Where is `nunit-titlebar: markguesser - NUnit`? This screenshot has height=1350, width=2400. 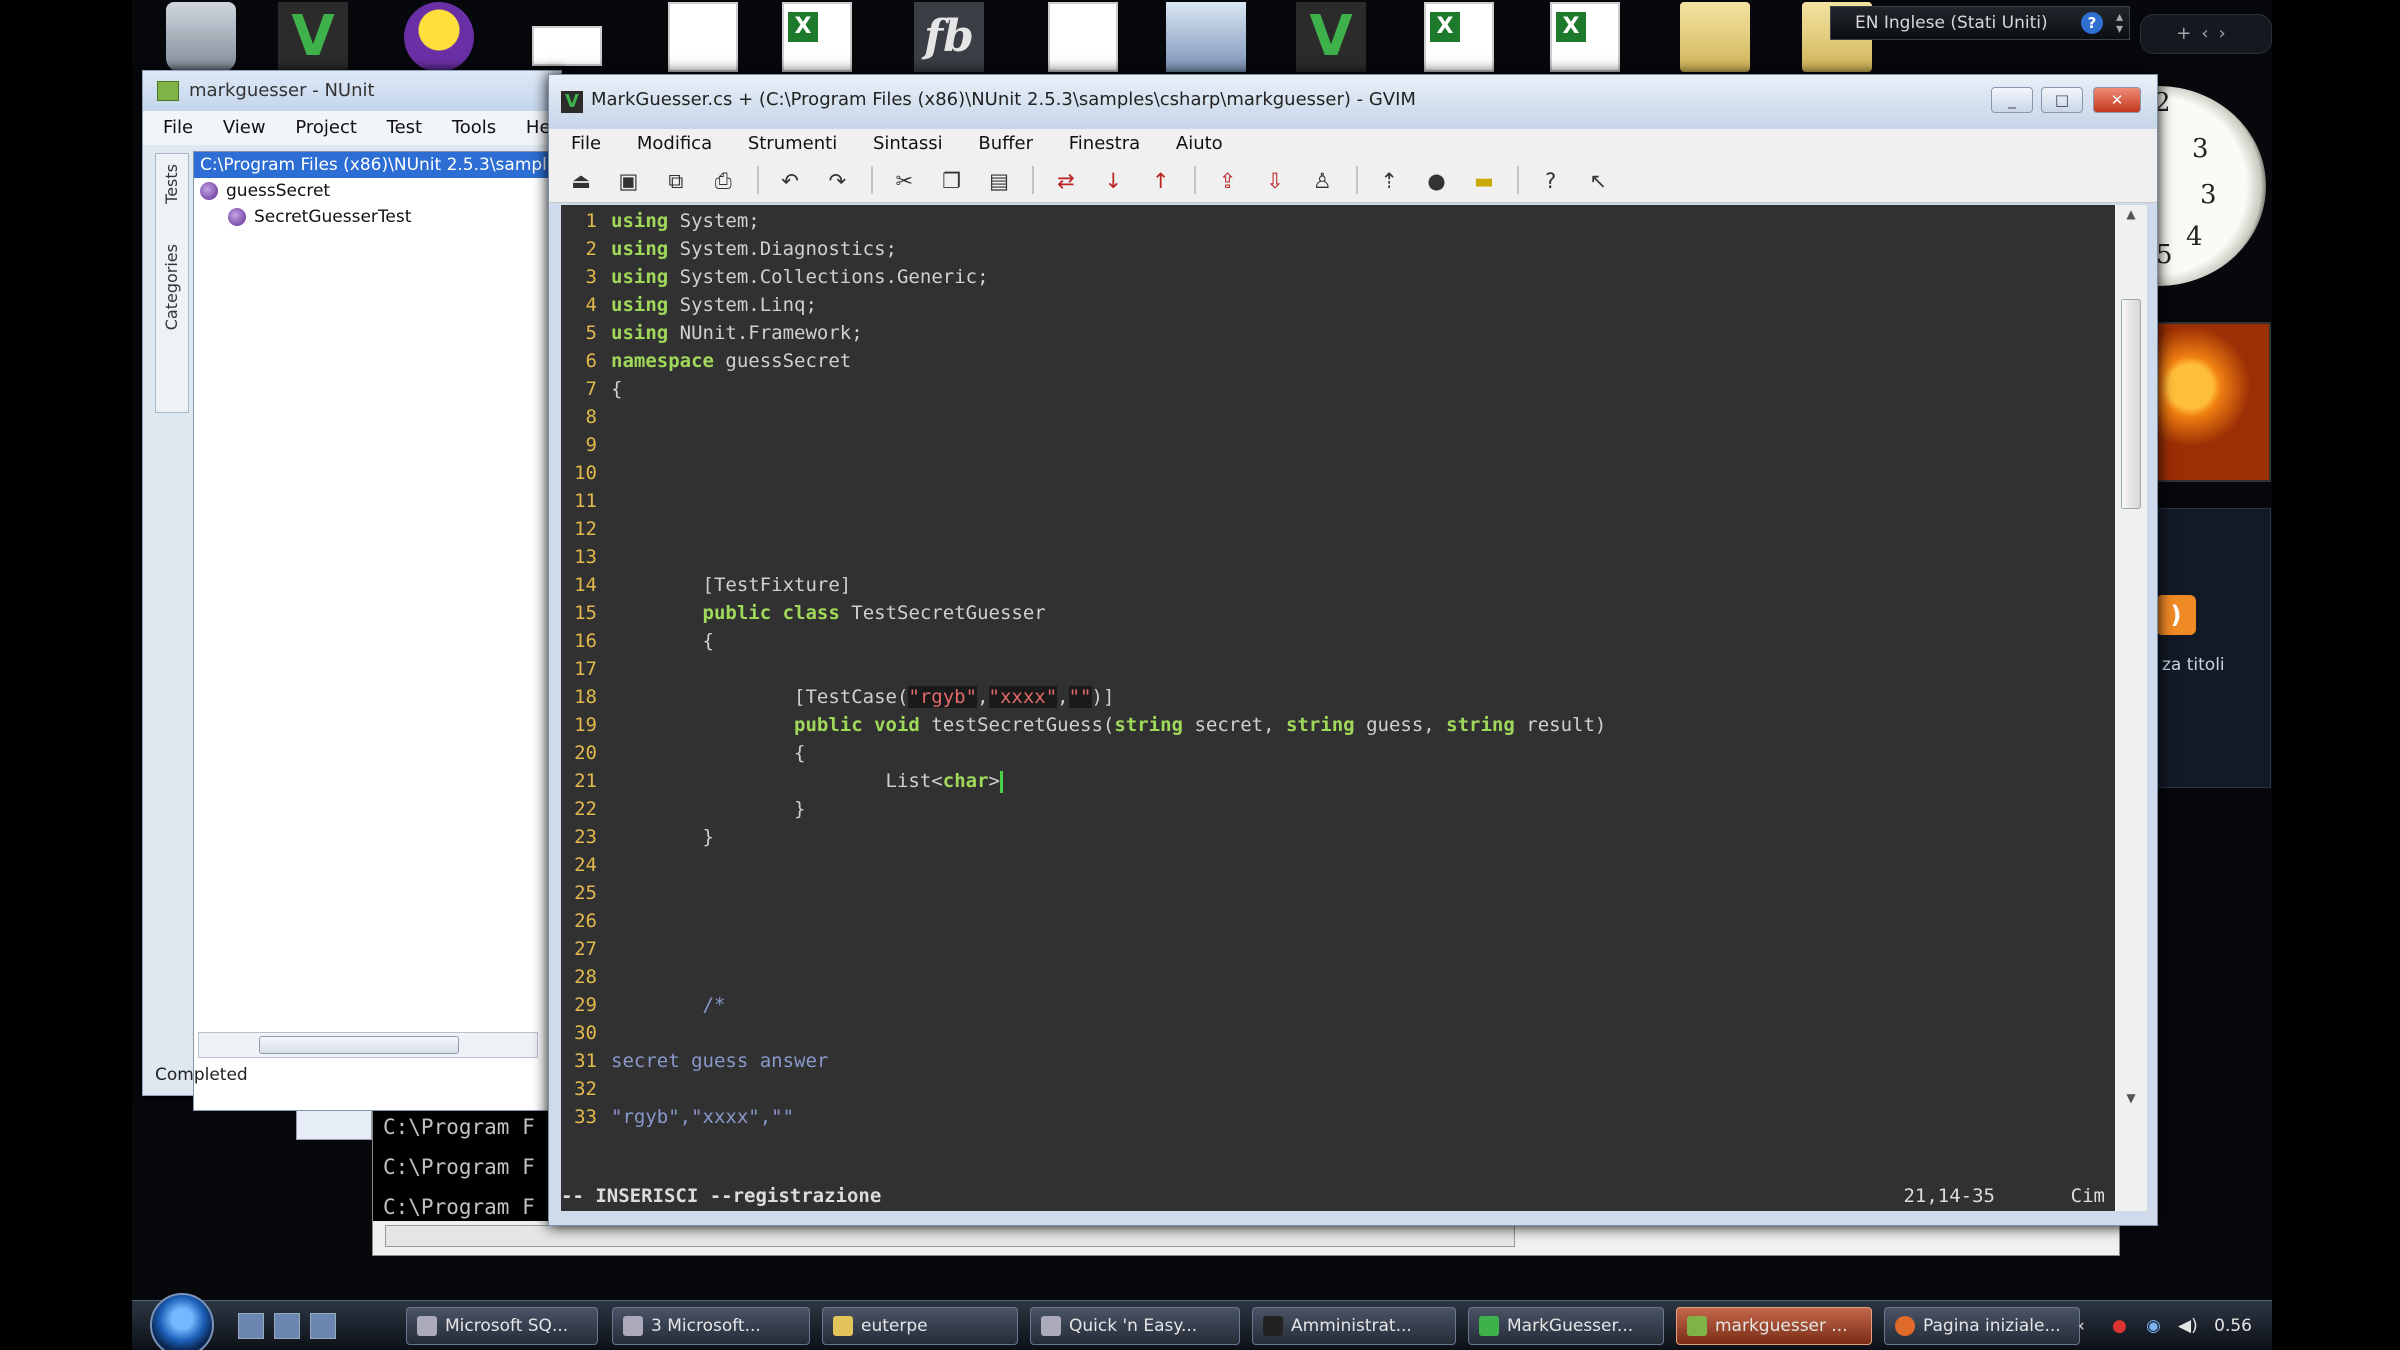
nunit-titlebar: markguesser - NUnit is located at coordinates (352, 91).